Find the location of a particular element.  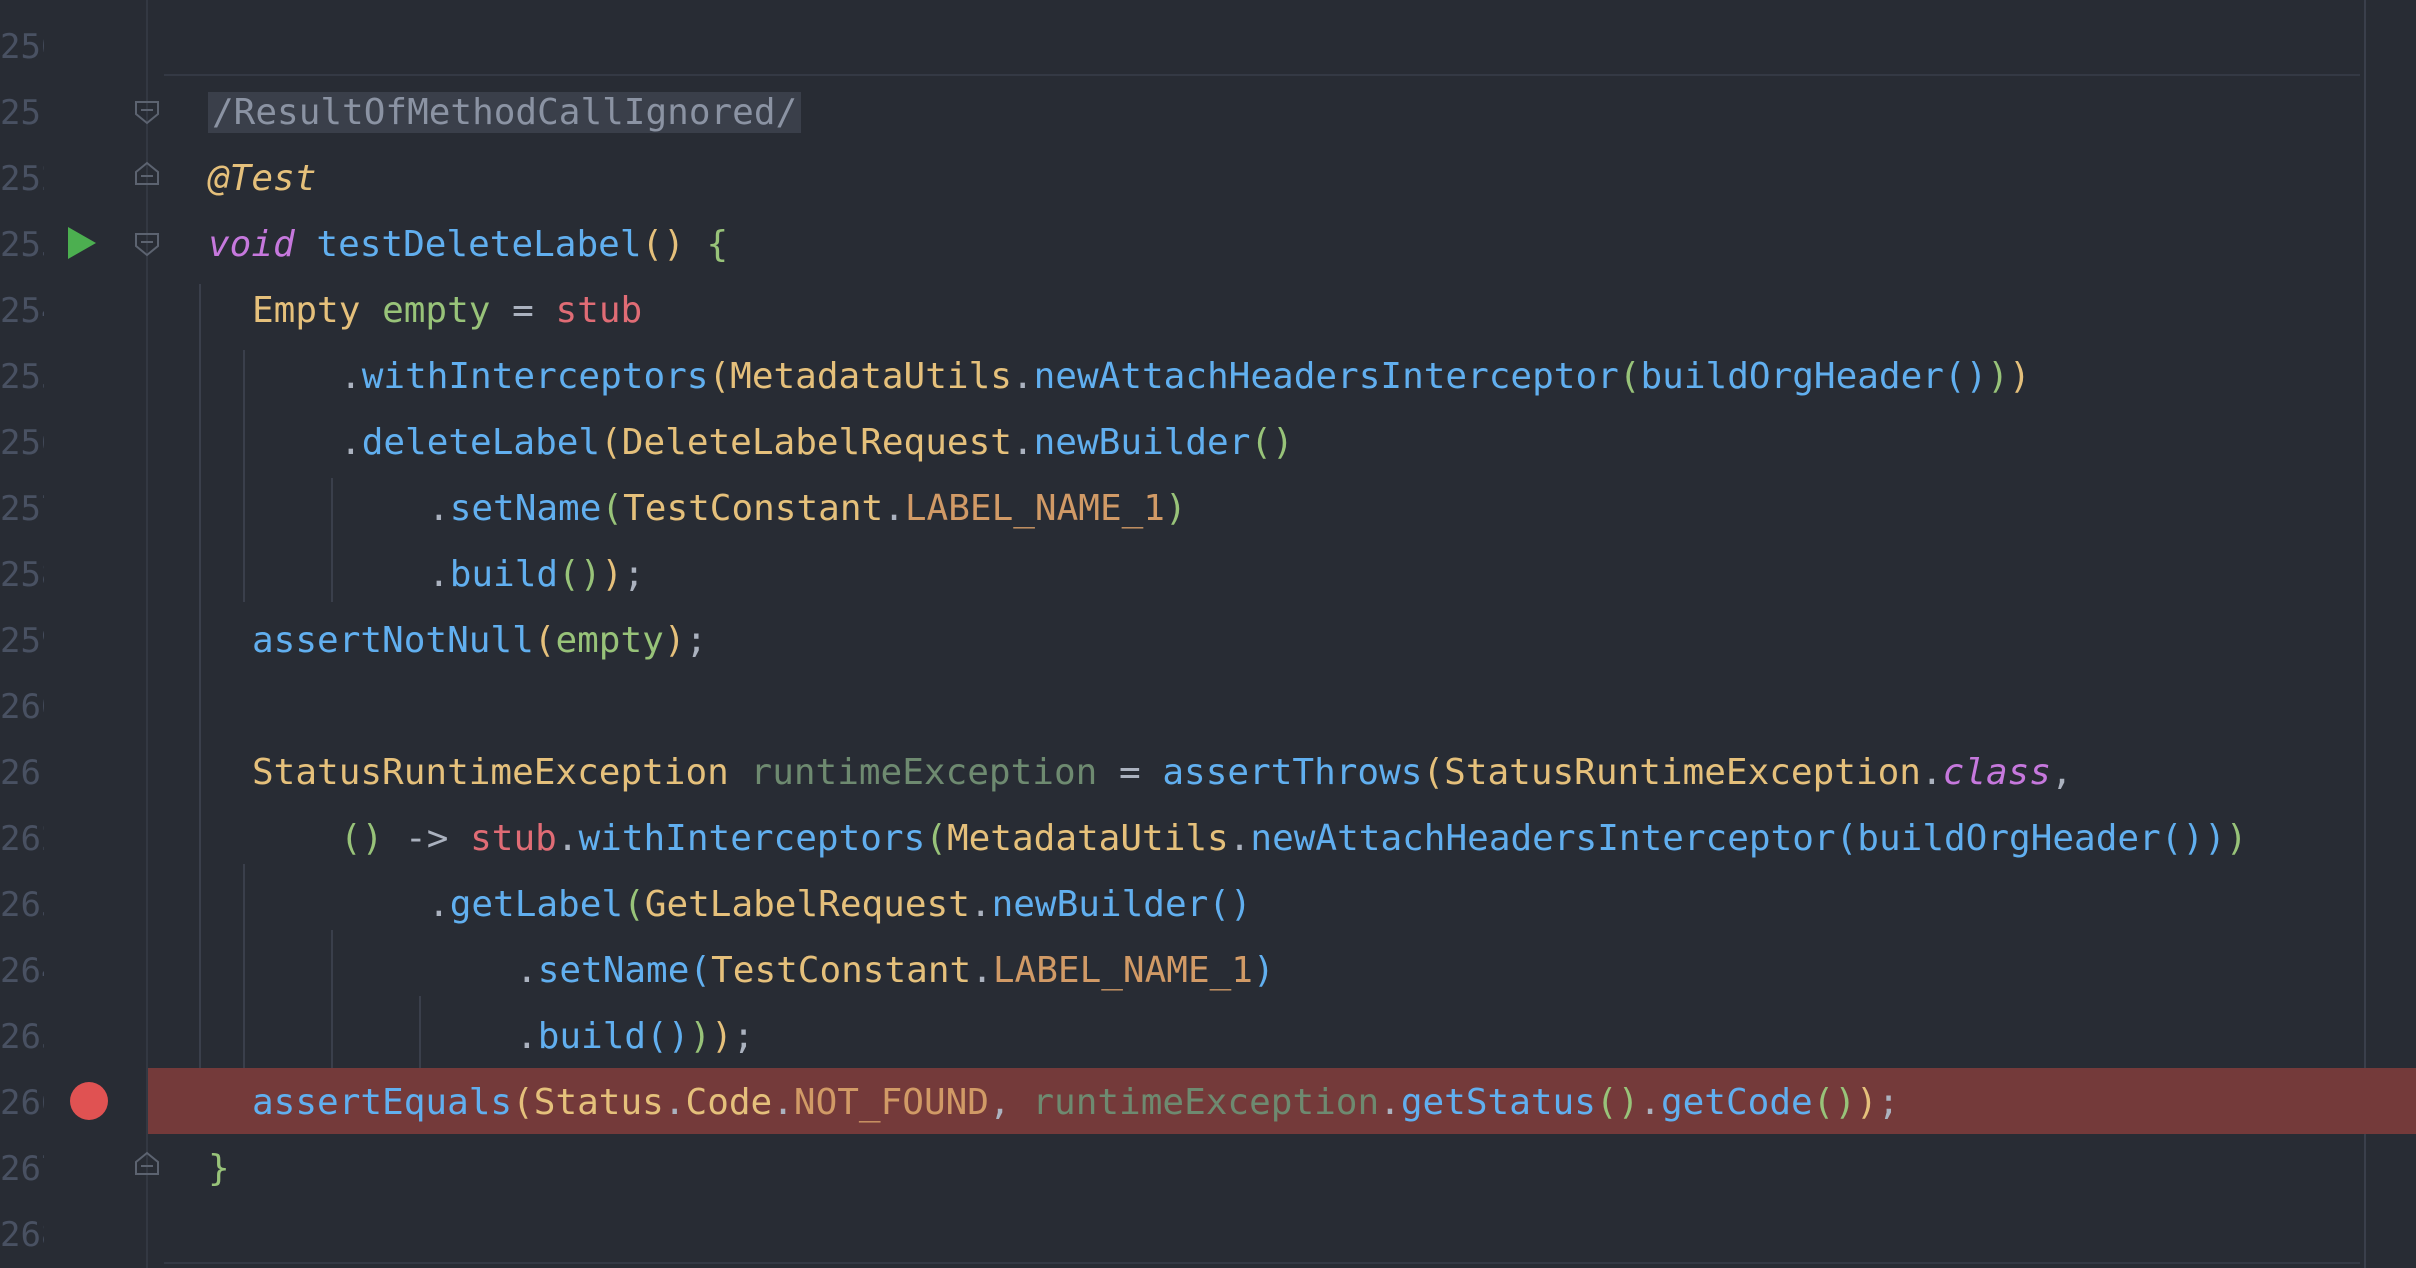

type-name: Empty is located at coordinates (306, 310).